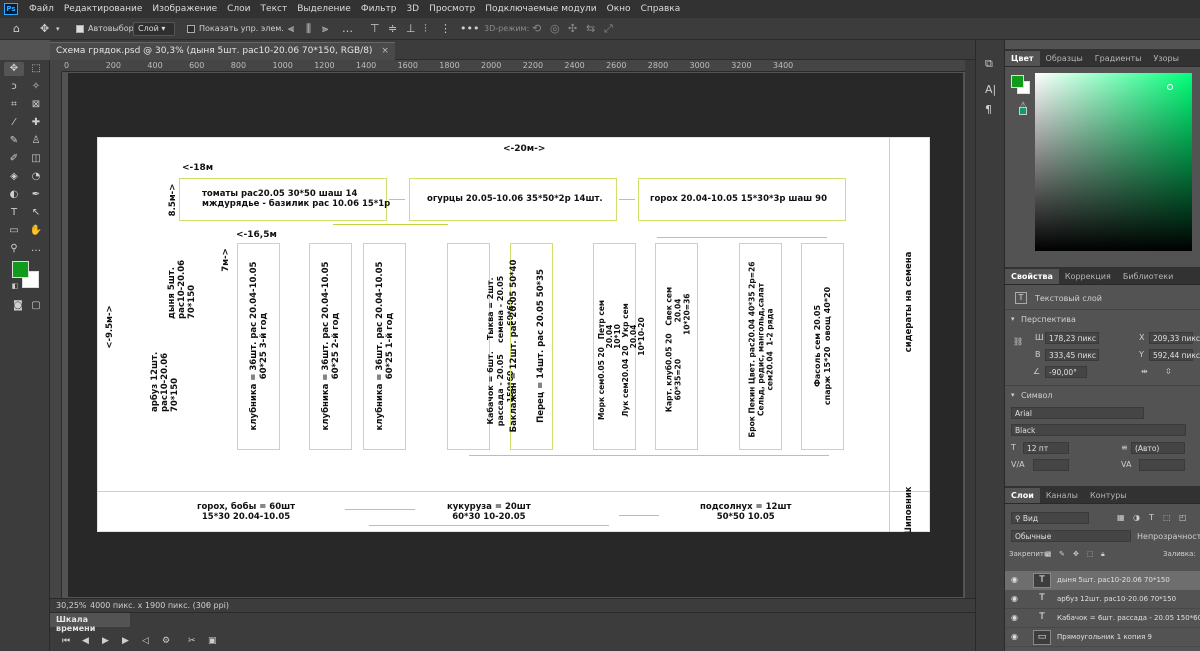 The image size is (1200, 651). What do you see at coordinates (990, 90) in the screenshot?
I see `character-icon: A|` at bounding box center [990, 90].